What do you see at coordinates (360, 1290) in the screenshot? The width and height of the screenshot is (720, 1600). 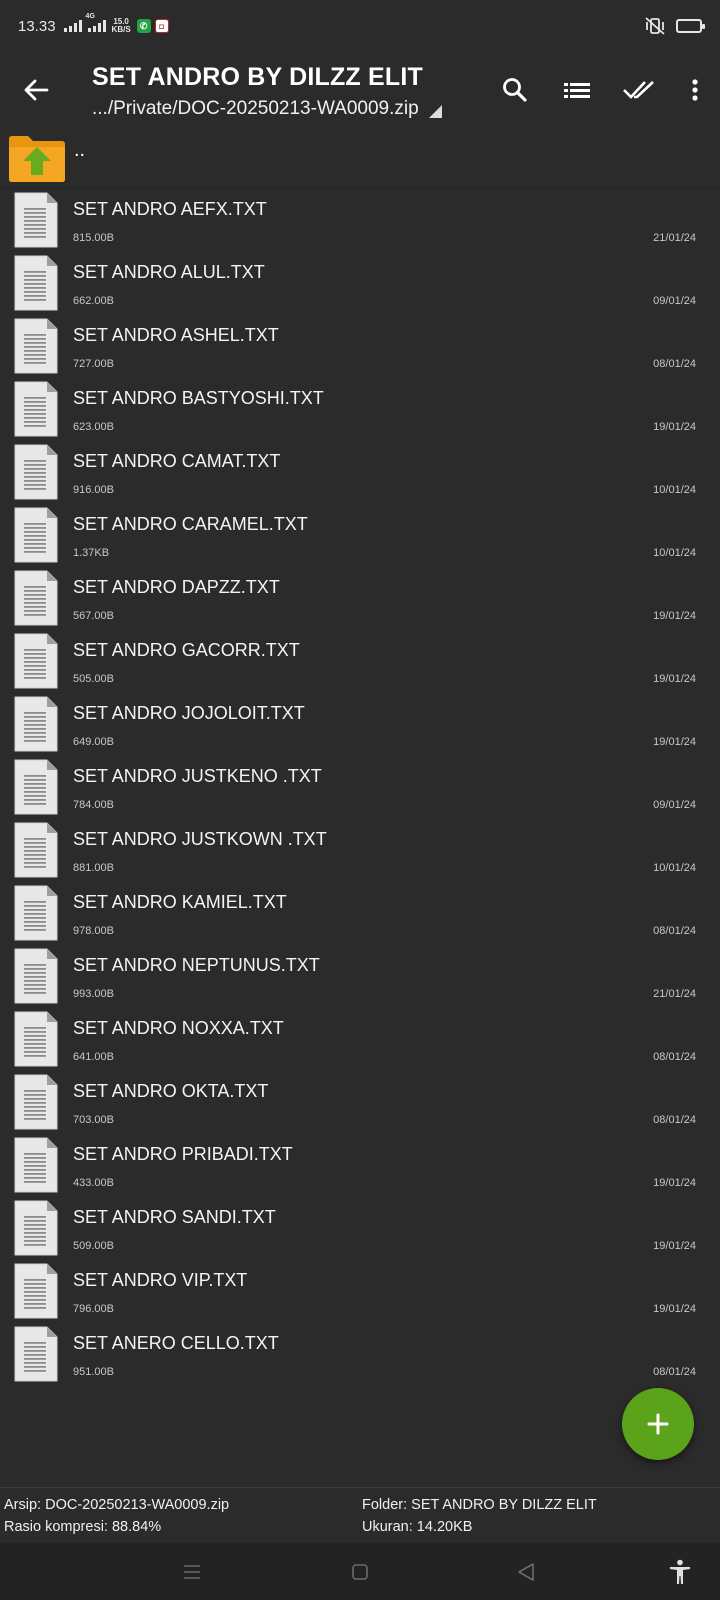 I see `file-row: SET ANDRO VIP.TXT 796.00B 19/01/24` at bounding box center [360, 1290].